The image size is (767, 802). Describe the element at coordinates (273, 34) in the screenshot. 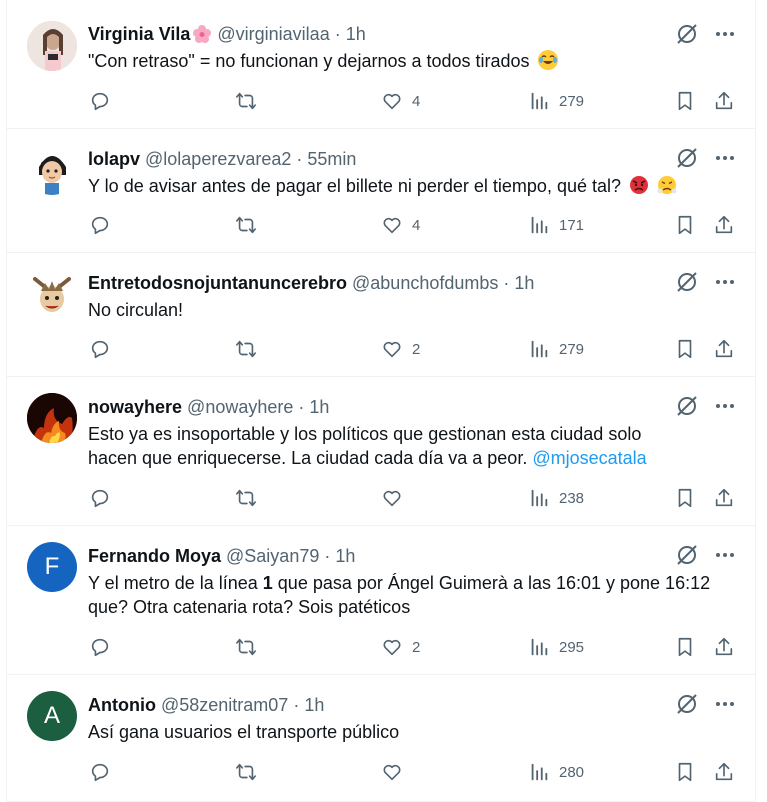

I see `author-handle: @virginiavilaa` at that location.